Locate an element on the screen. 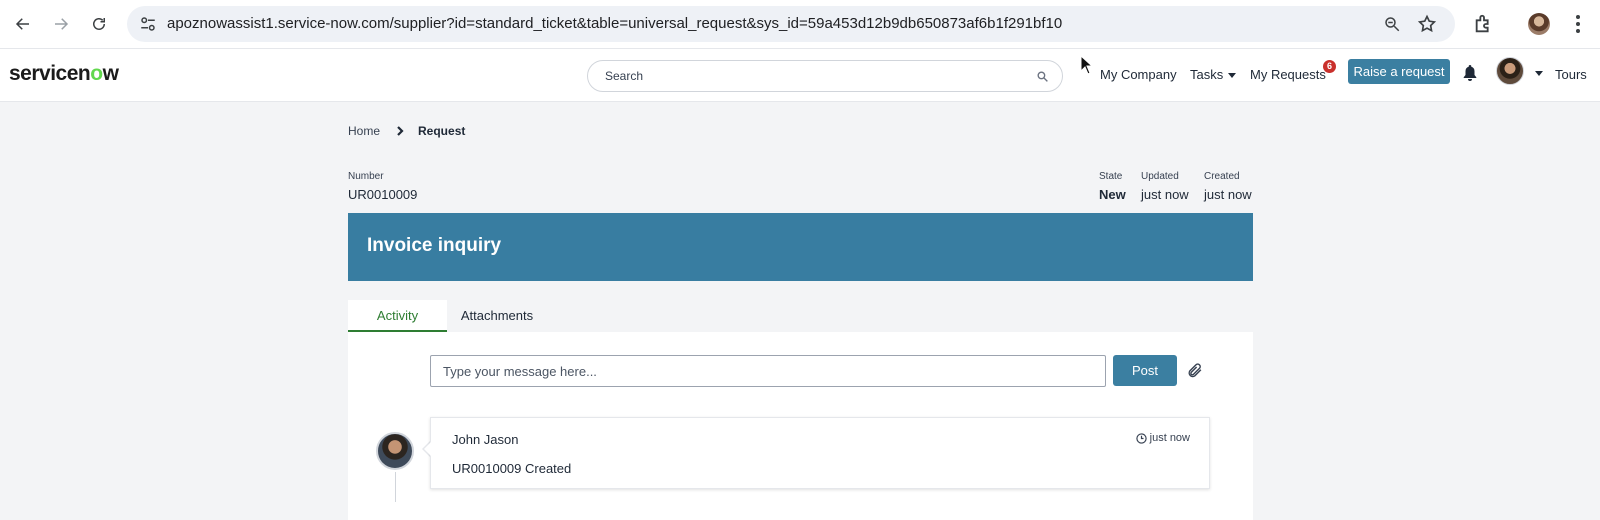  card-pointer-inner is located at coordinates (427, 449).